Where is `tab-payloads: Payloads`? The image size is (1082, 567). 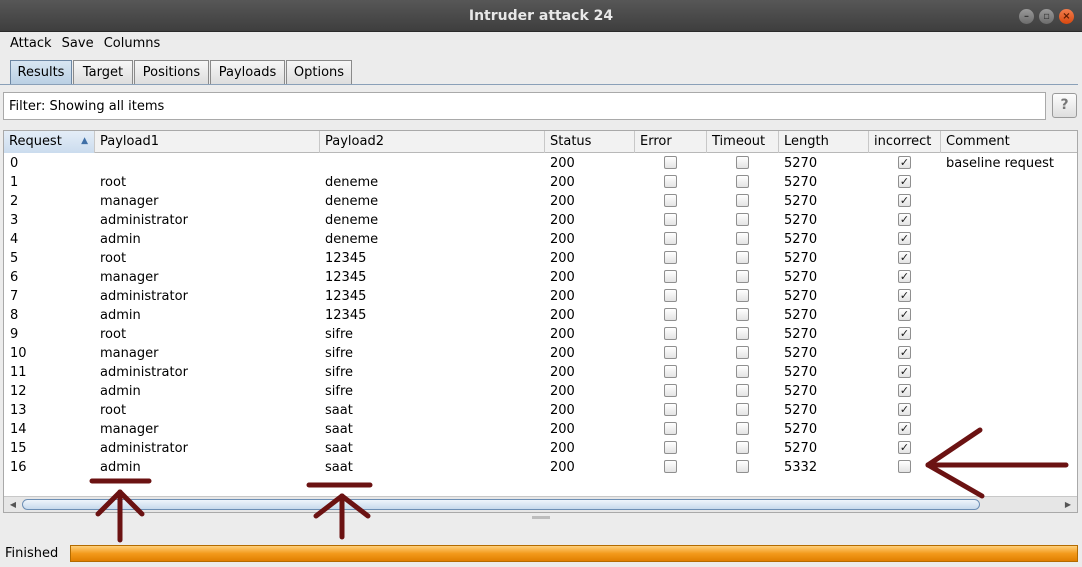
tab-payloads: Payloads is located at coordinates (247, 72).